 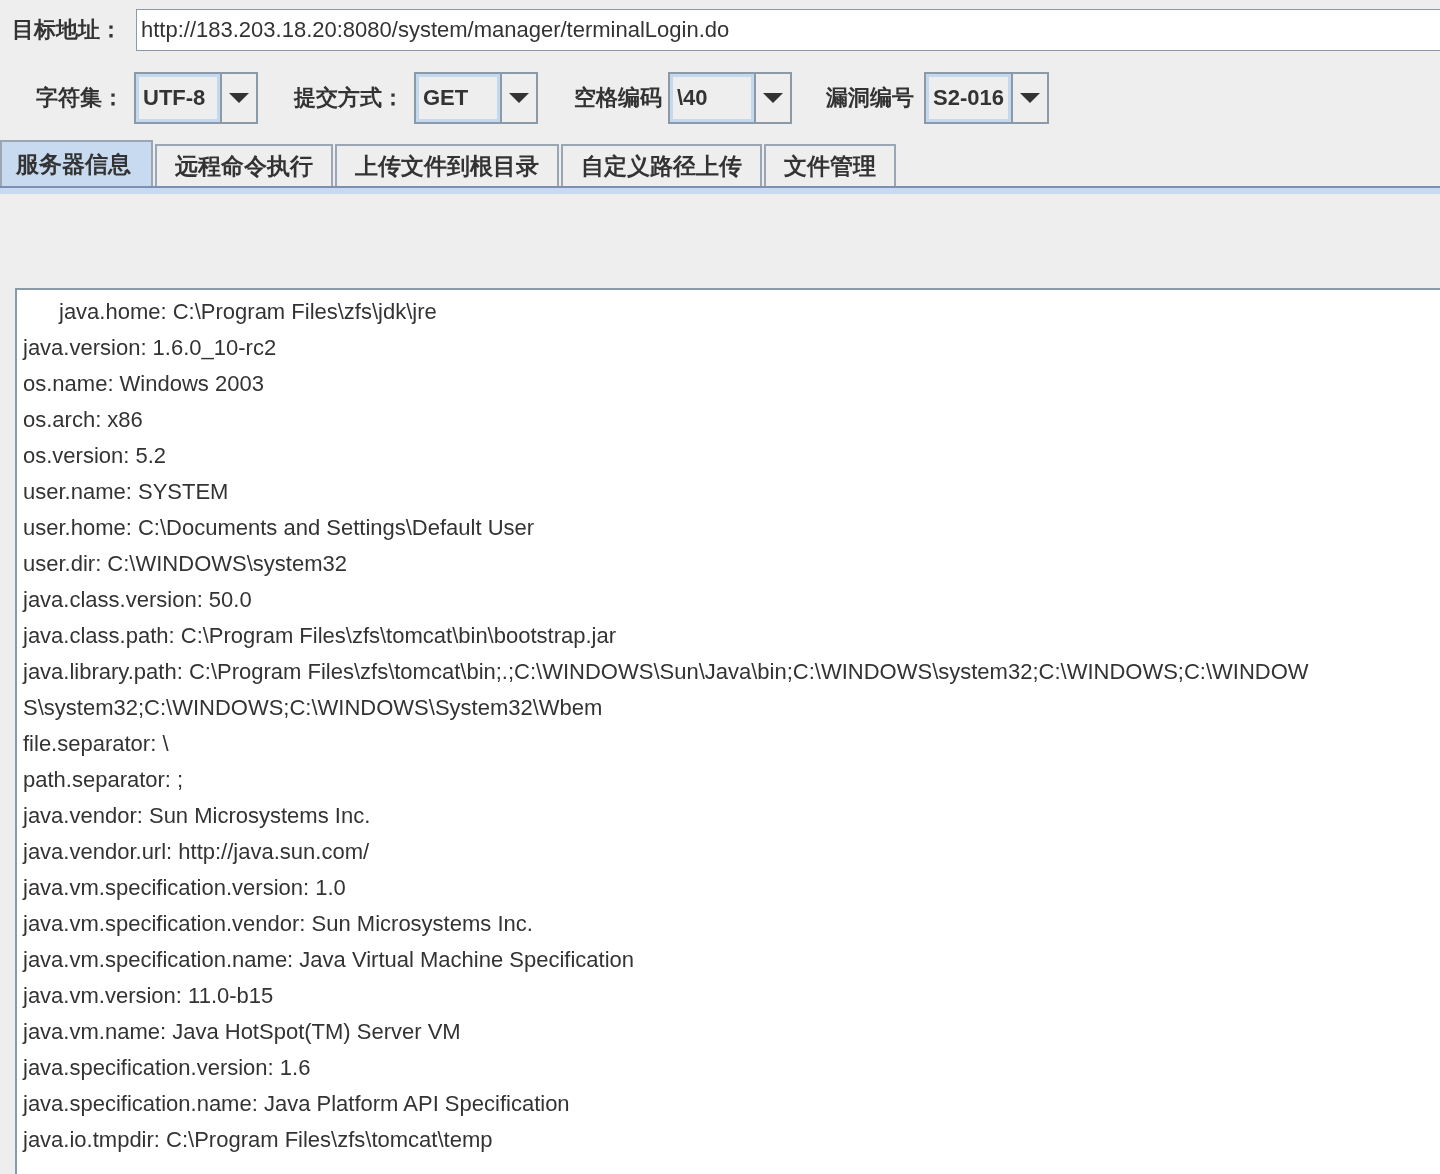 I want to click on dropdown: GET, so click(x=476, y=98).